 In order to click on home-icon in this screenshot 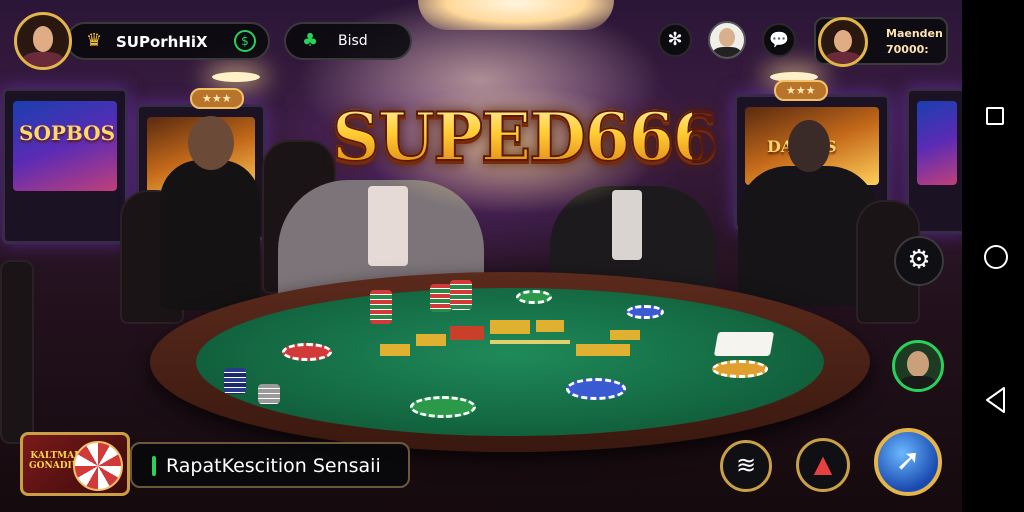, I will do `click(996, 257)`.